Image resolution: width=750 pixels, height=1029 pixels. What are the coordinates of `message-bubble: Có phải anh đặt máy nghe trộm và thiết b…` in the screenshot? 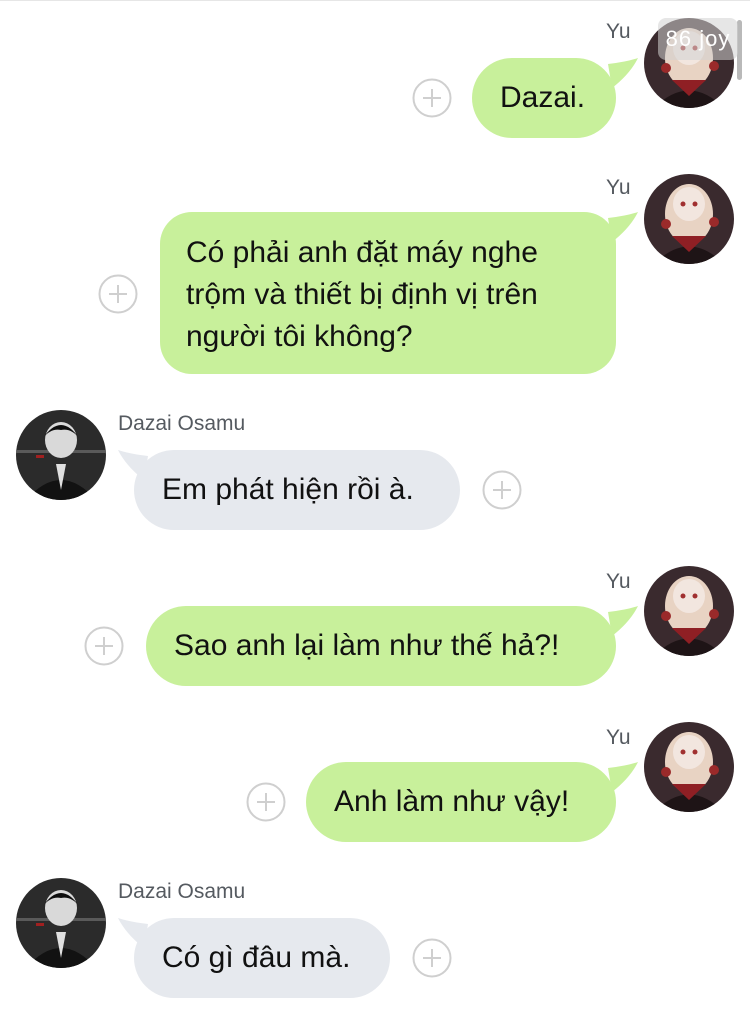 It's located at (399, 293).